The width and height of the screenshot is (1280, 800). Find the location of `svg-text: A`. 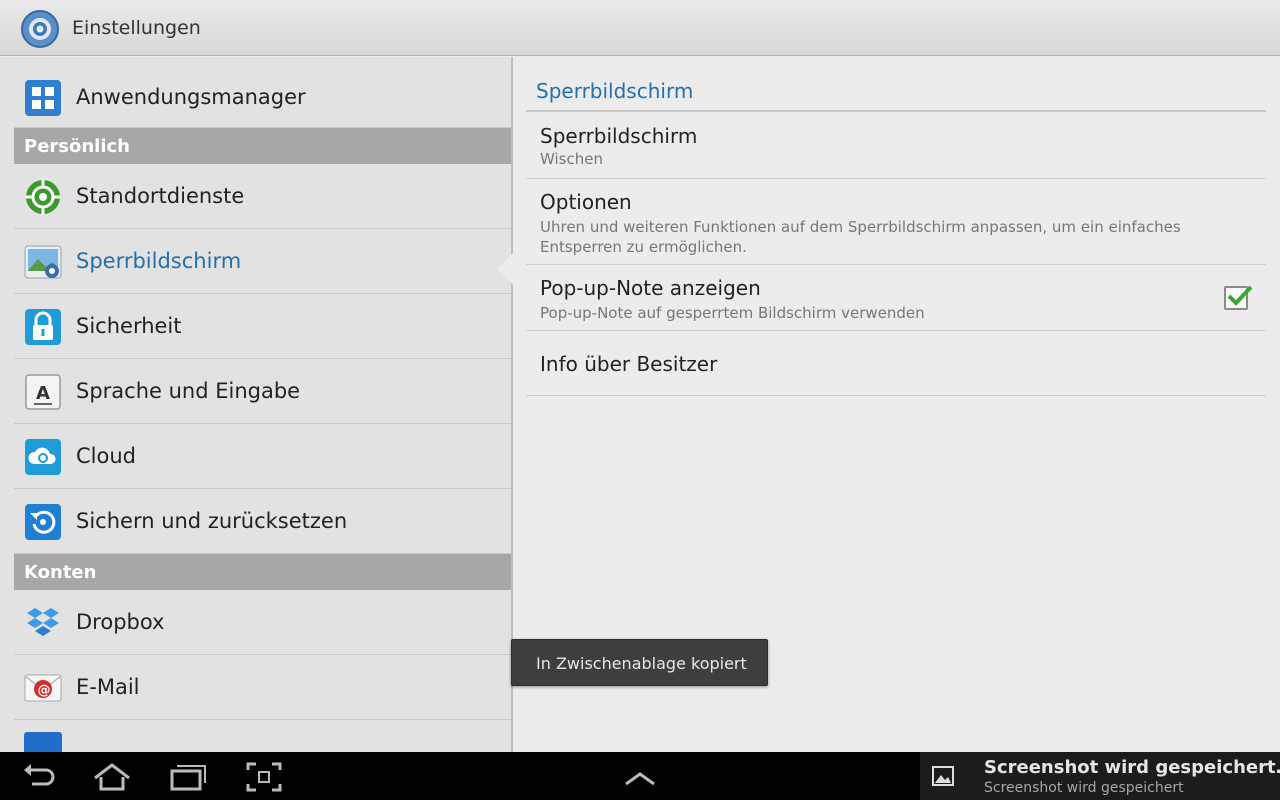

svg-text: A is located at coordinates (43, 393).